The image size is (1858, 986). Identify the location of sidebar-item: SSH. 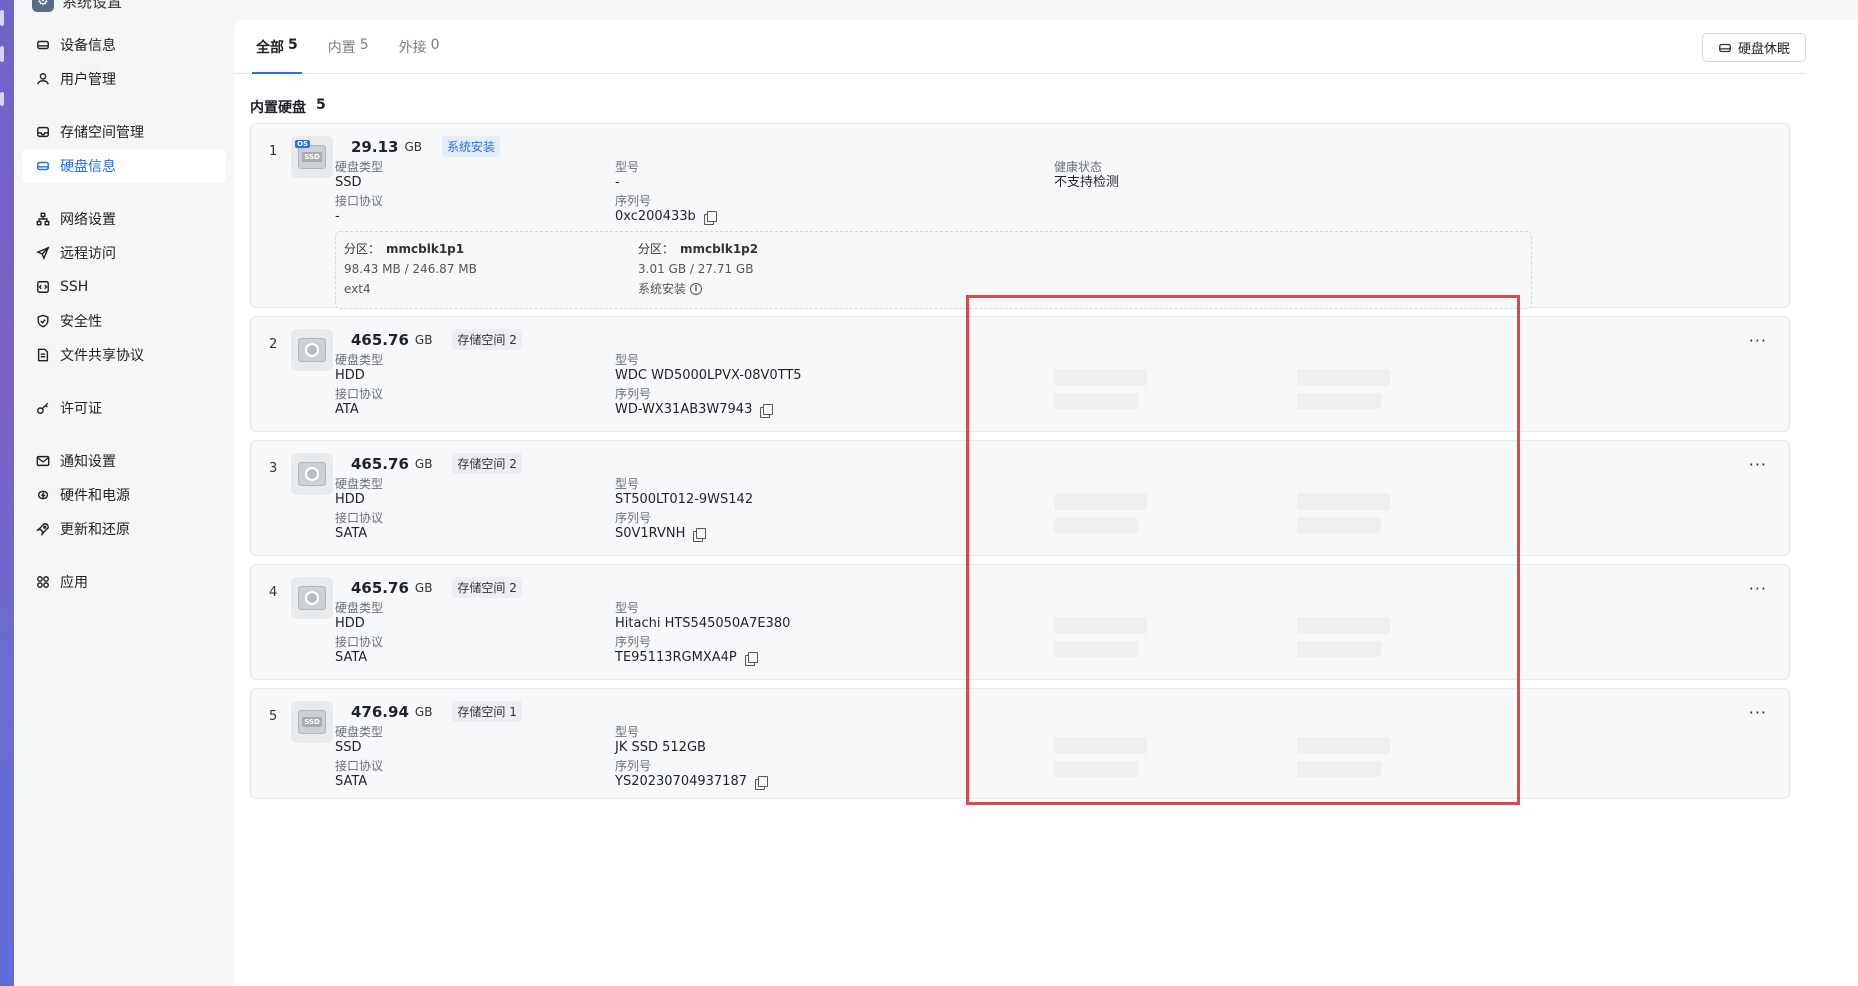
(124, 287).